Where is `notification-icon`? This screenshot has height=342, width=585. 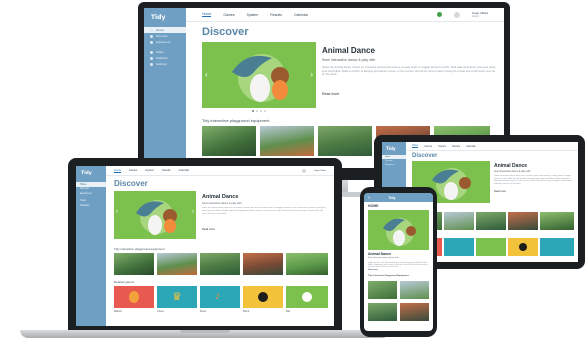 notification-icon is located at coordinates (439, 14).